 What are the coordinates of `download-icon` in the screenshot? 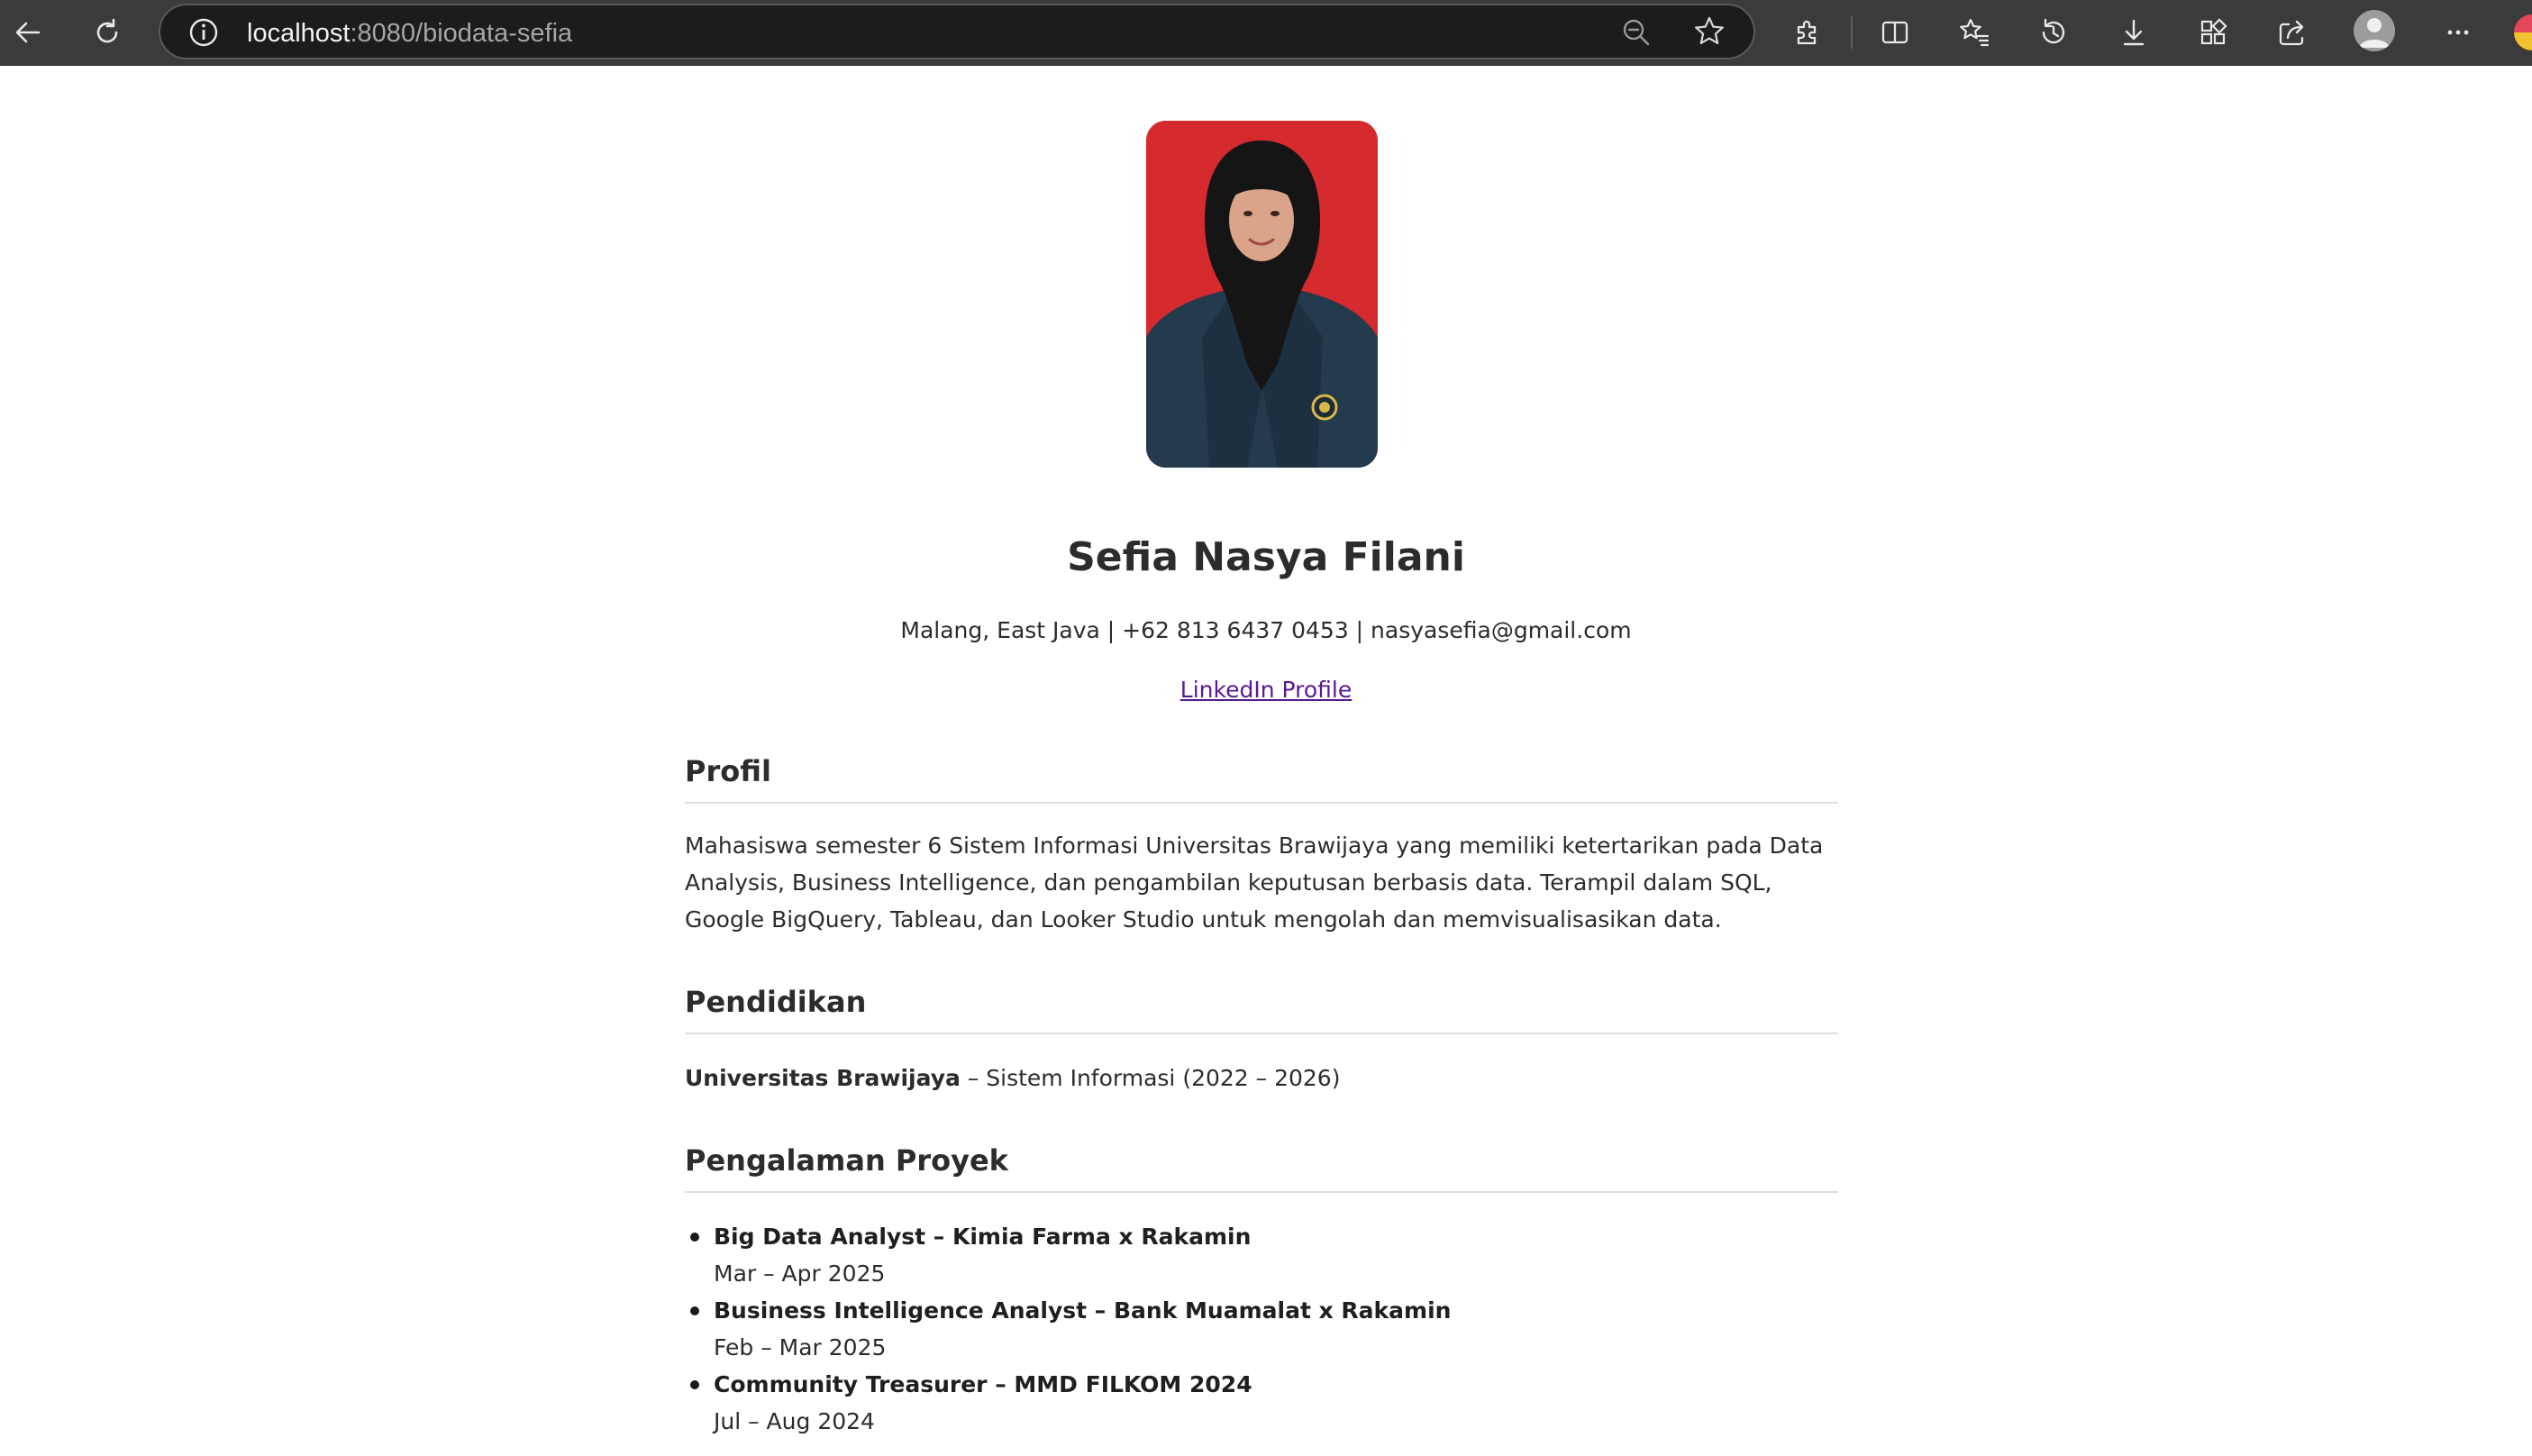 It's located at (2134, 33).